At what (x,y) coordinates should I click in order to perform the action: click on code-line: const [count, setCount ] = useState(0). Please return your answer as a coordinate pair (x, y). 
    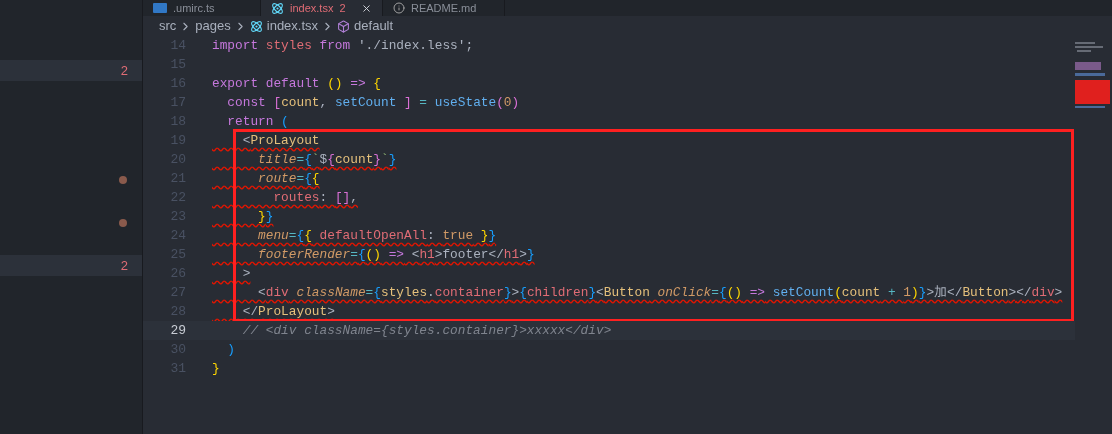
    Looking at the image, I should click on (373, 103).